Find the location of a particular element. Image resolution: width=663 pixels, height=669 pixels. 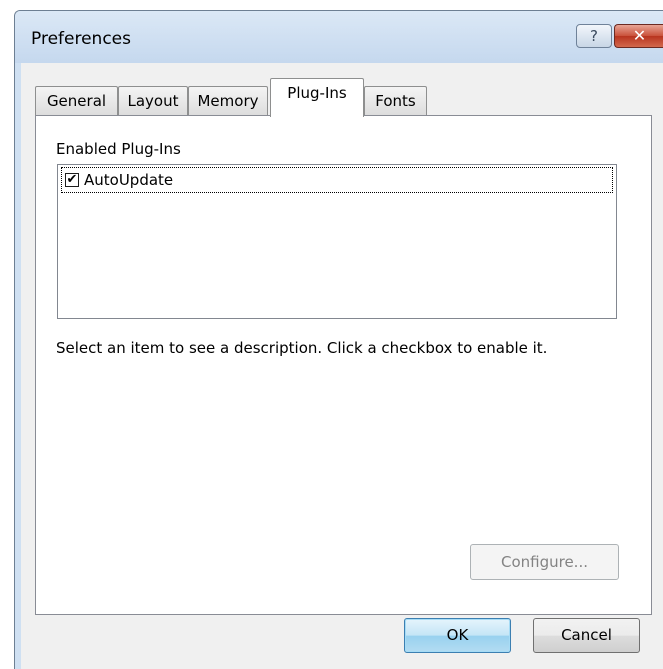

checkmark-icon: ✔ is located at coordinates (72, 179).